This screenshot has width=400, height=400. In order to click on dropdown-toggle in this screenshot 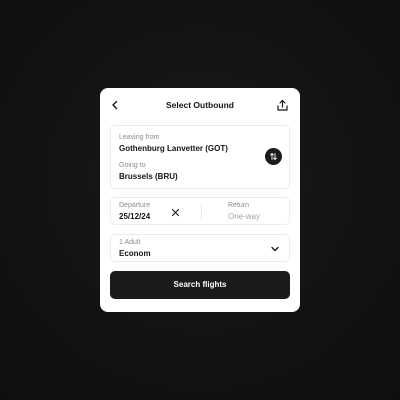, I will do `click(275, 249)`.